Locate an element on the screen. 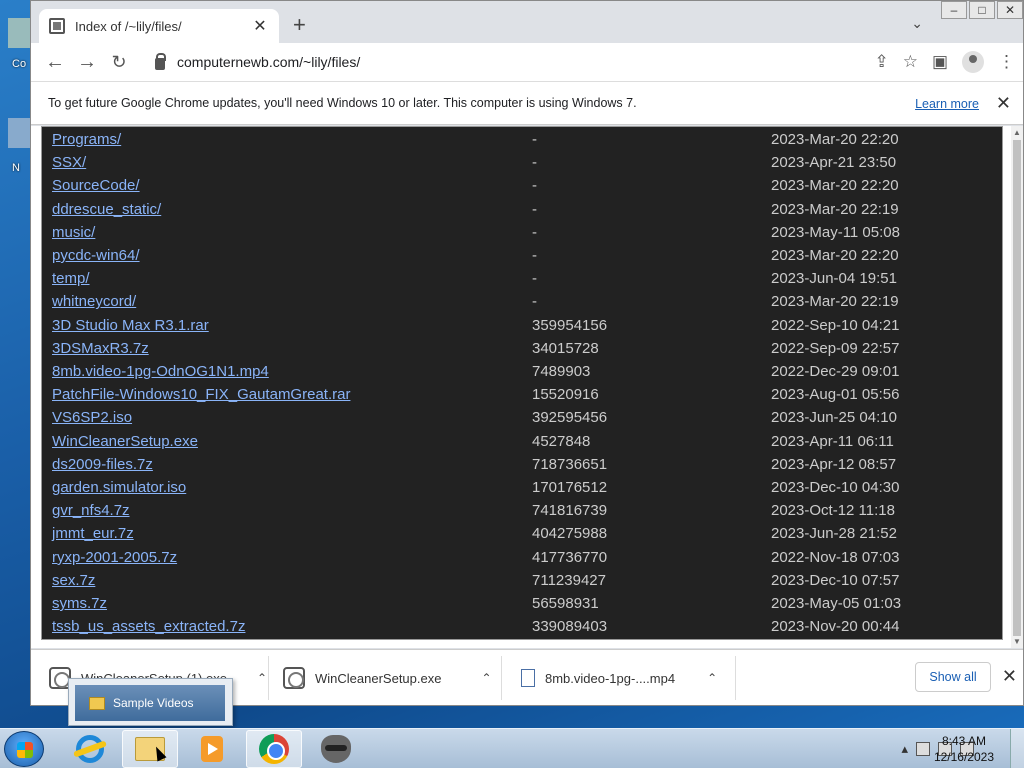  minimize-button: – is located at coordinates (954, 10).